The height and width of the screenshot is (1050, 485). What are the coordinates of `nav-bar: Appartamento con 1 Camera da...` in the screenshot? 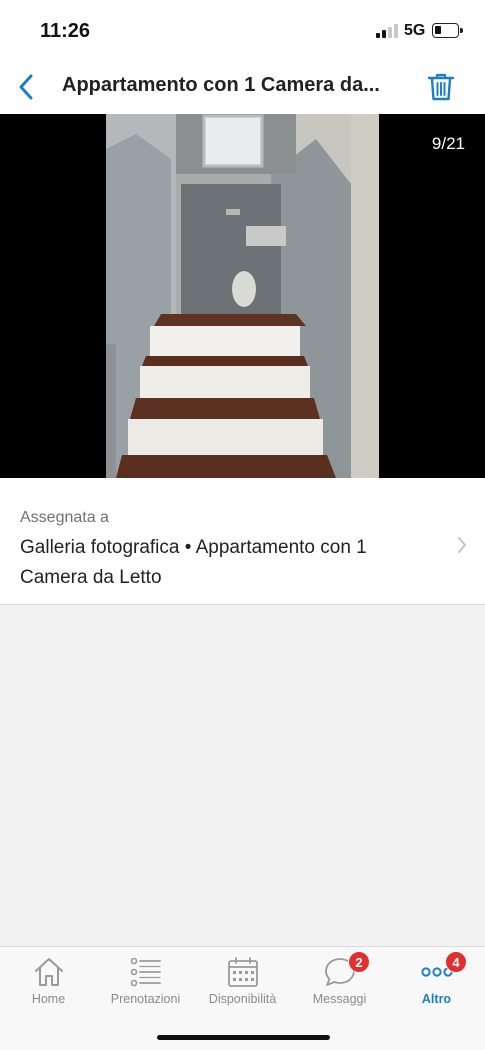 It's located at (242, 87).